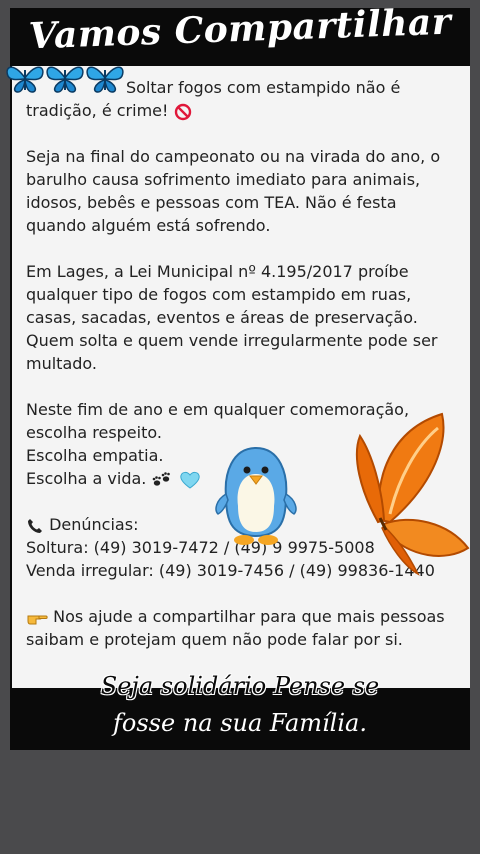  I want to click on post-line-text: Denúncias:, so click(94, 524).